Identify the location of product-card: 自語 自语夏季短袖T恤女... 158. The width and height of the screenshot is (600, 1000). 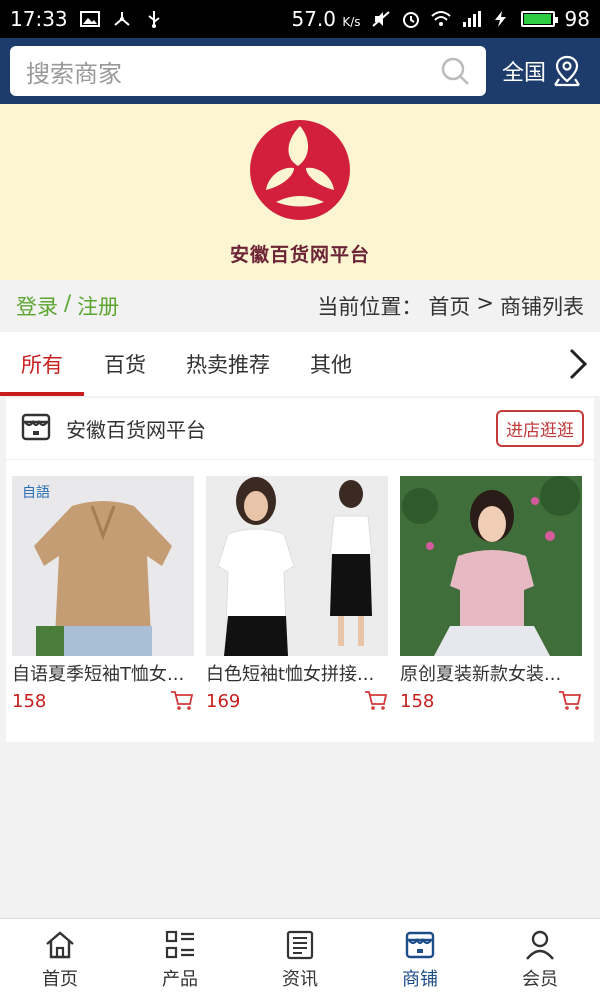
(103, 594).